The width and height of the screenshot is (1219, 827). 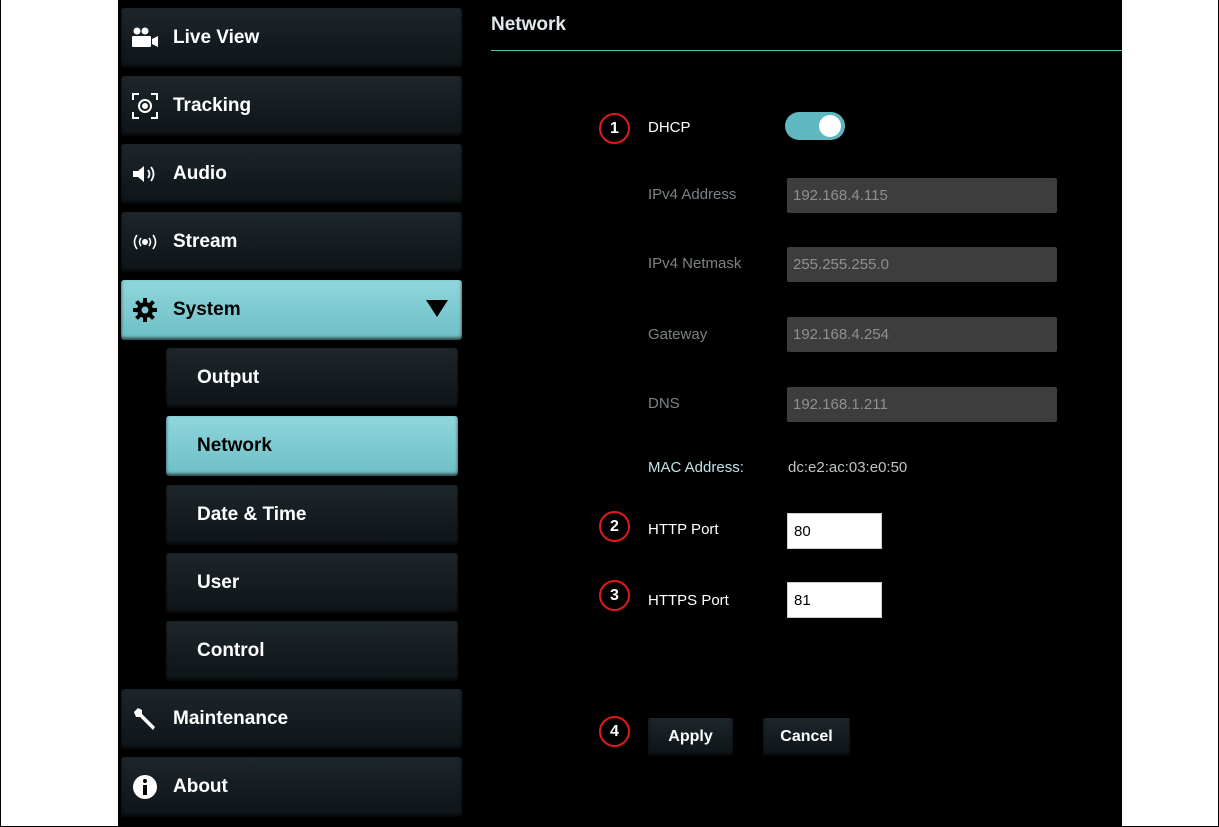 What do you see at coordinates (806, 50) in the screenshot?
I see `title-divider` at bounding box center [806, 50].